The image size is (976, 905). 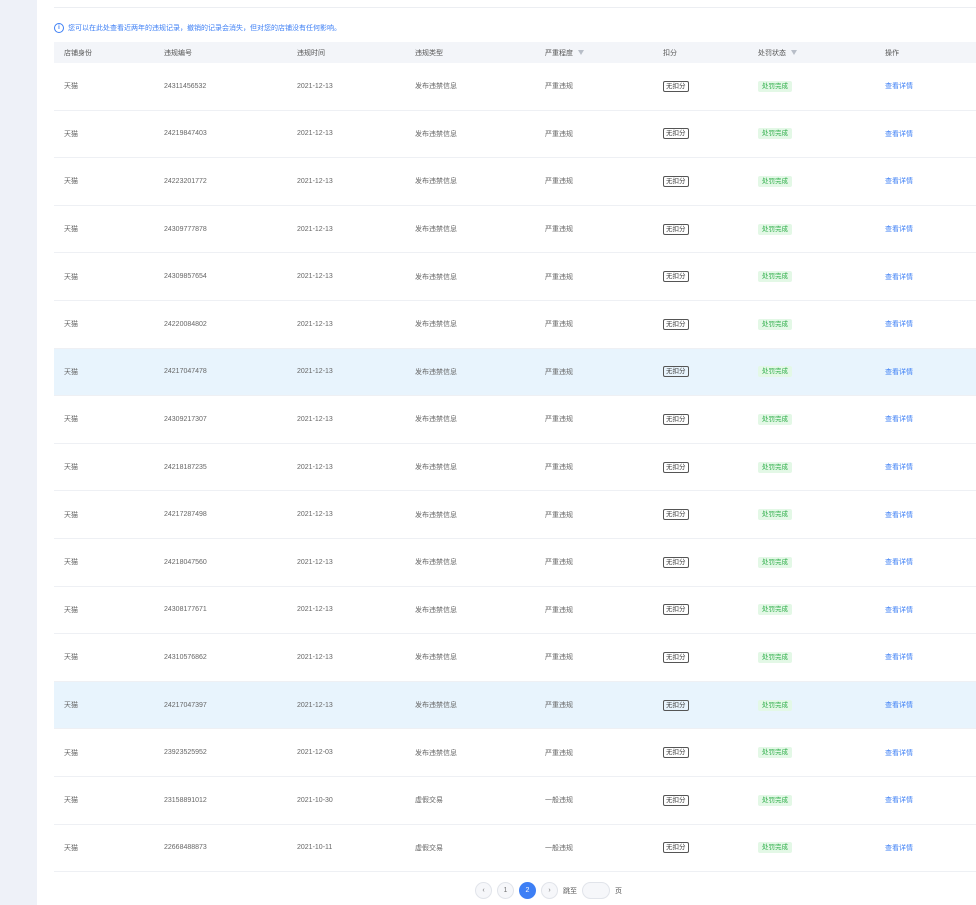 I want to click on sidebar, so click(x=18, y=452).